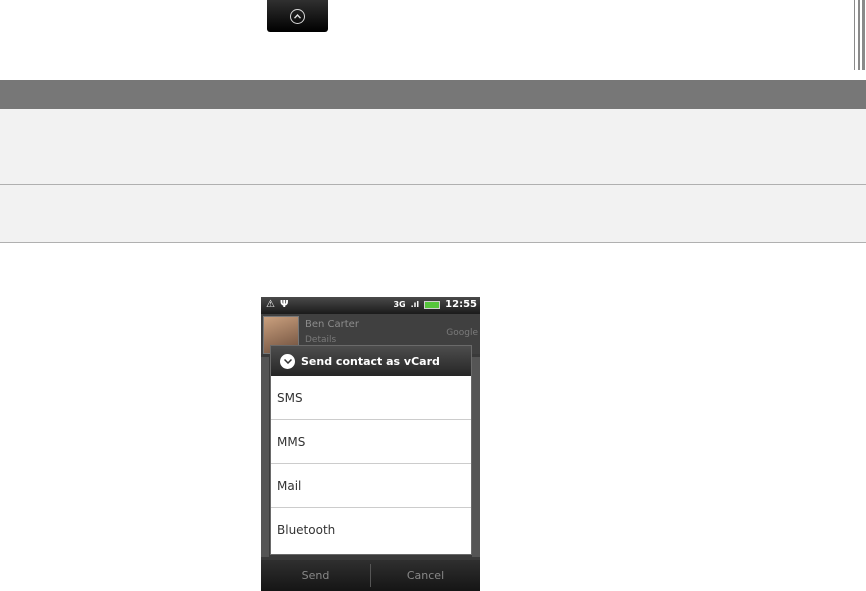 The height and width of the screenshot is (591, 866). Describe the element at coordinates (415, 304) in the screenshot. I see `signal-icon: .ıl` at that location.